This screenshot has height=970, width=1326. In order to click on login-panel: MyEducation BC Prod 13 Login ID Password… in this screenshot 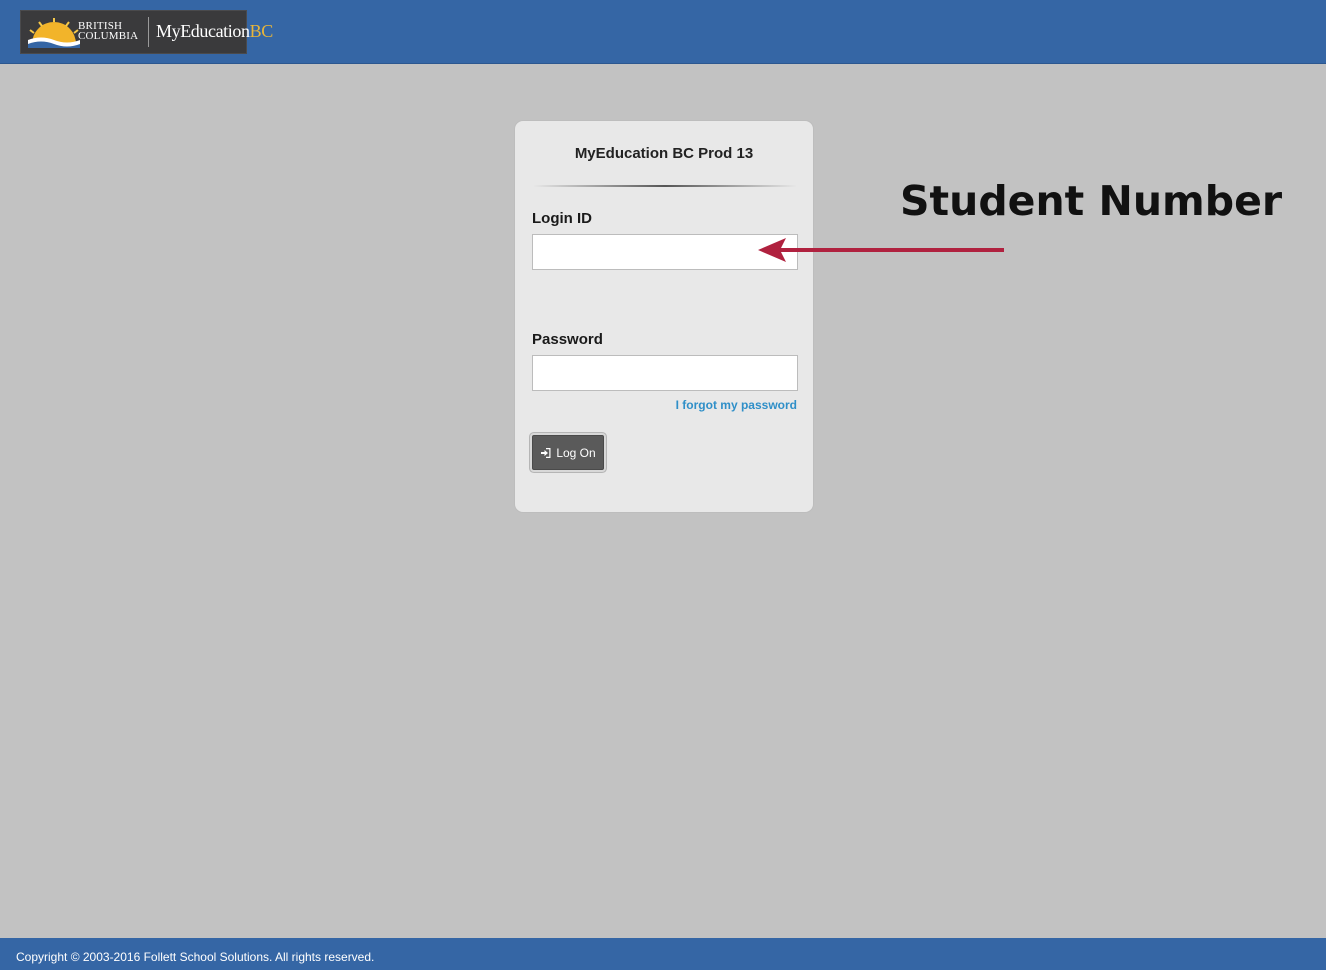, I will do `click(664, 316)`.